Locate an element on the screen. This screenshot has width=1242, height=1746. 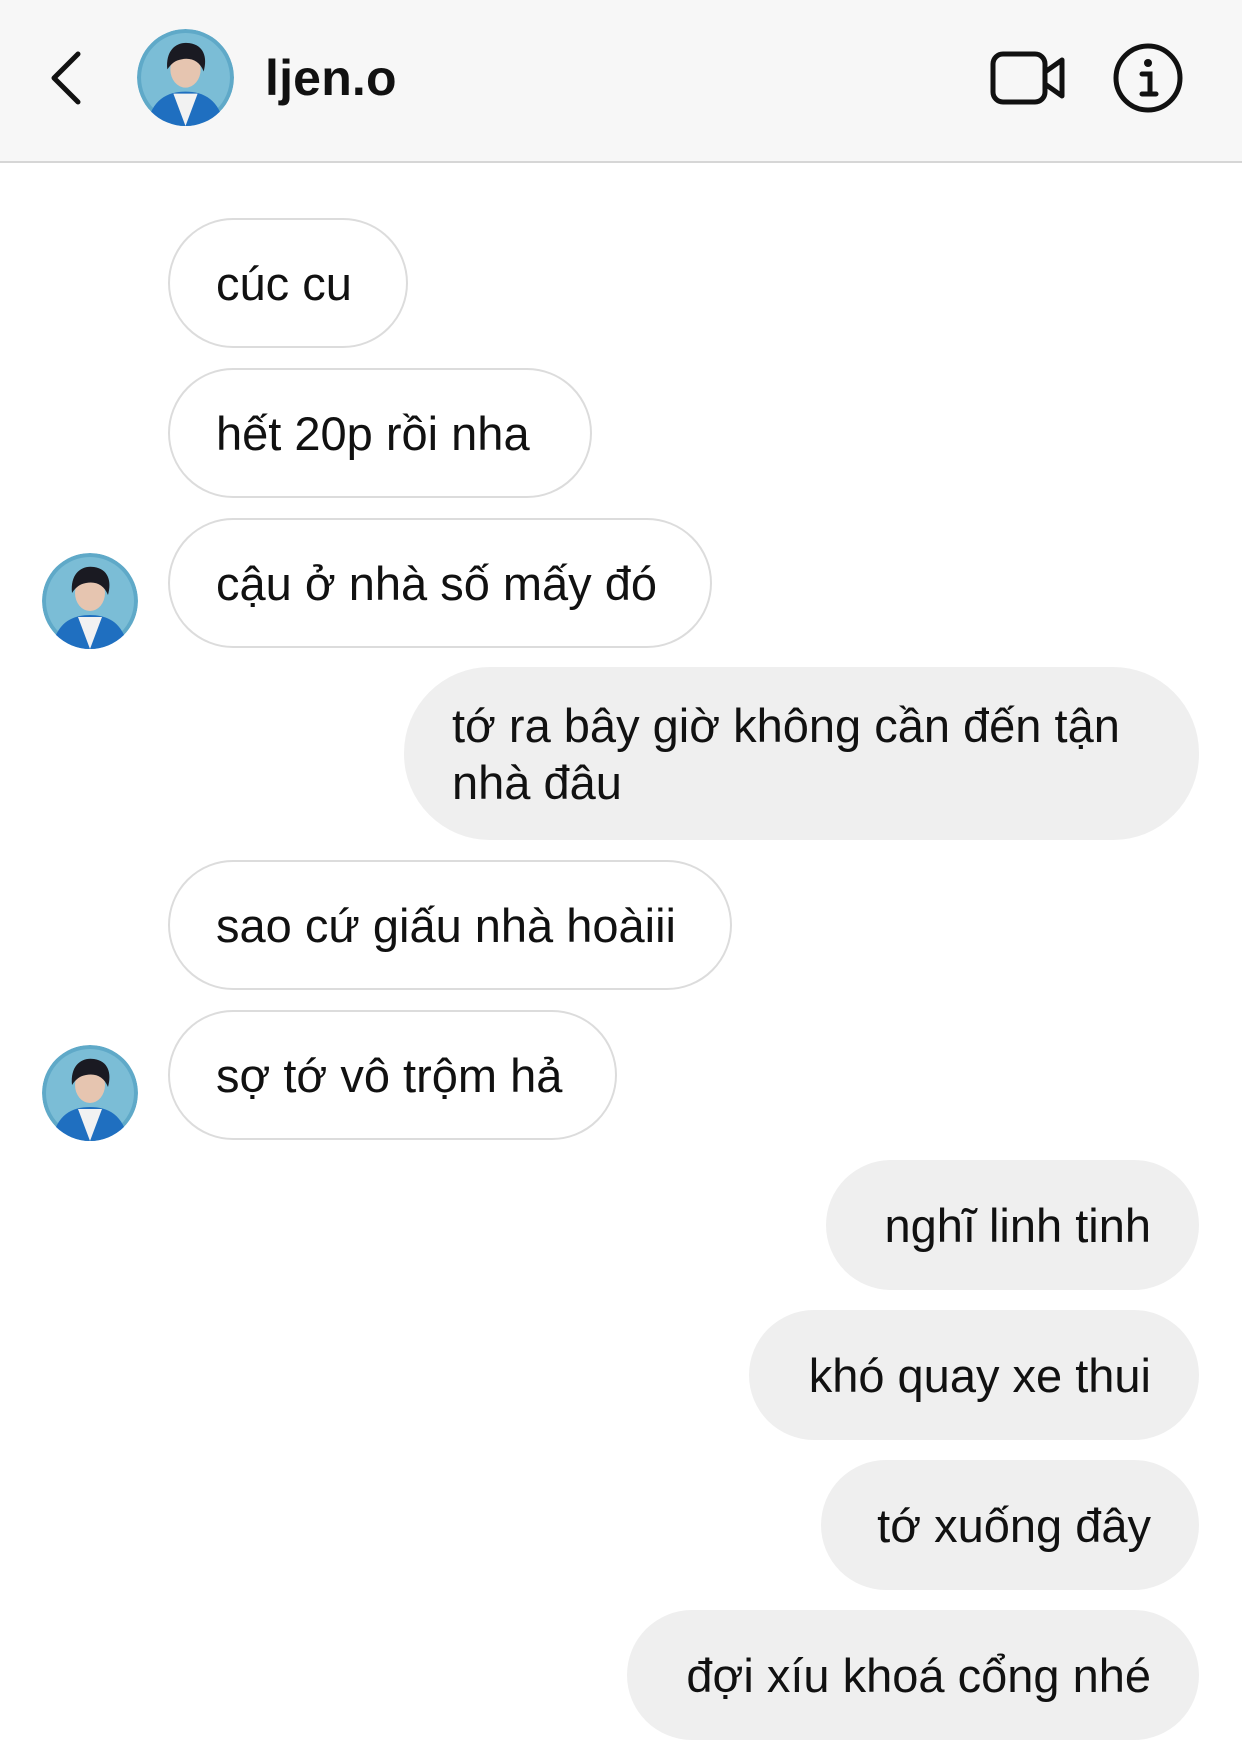
message-text: sao cứ giấu nhà hoàiii is located at coordinates (446, 925).